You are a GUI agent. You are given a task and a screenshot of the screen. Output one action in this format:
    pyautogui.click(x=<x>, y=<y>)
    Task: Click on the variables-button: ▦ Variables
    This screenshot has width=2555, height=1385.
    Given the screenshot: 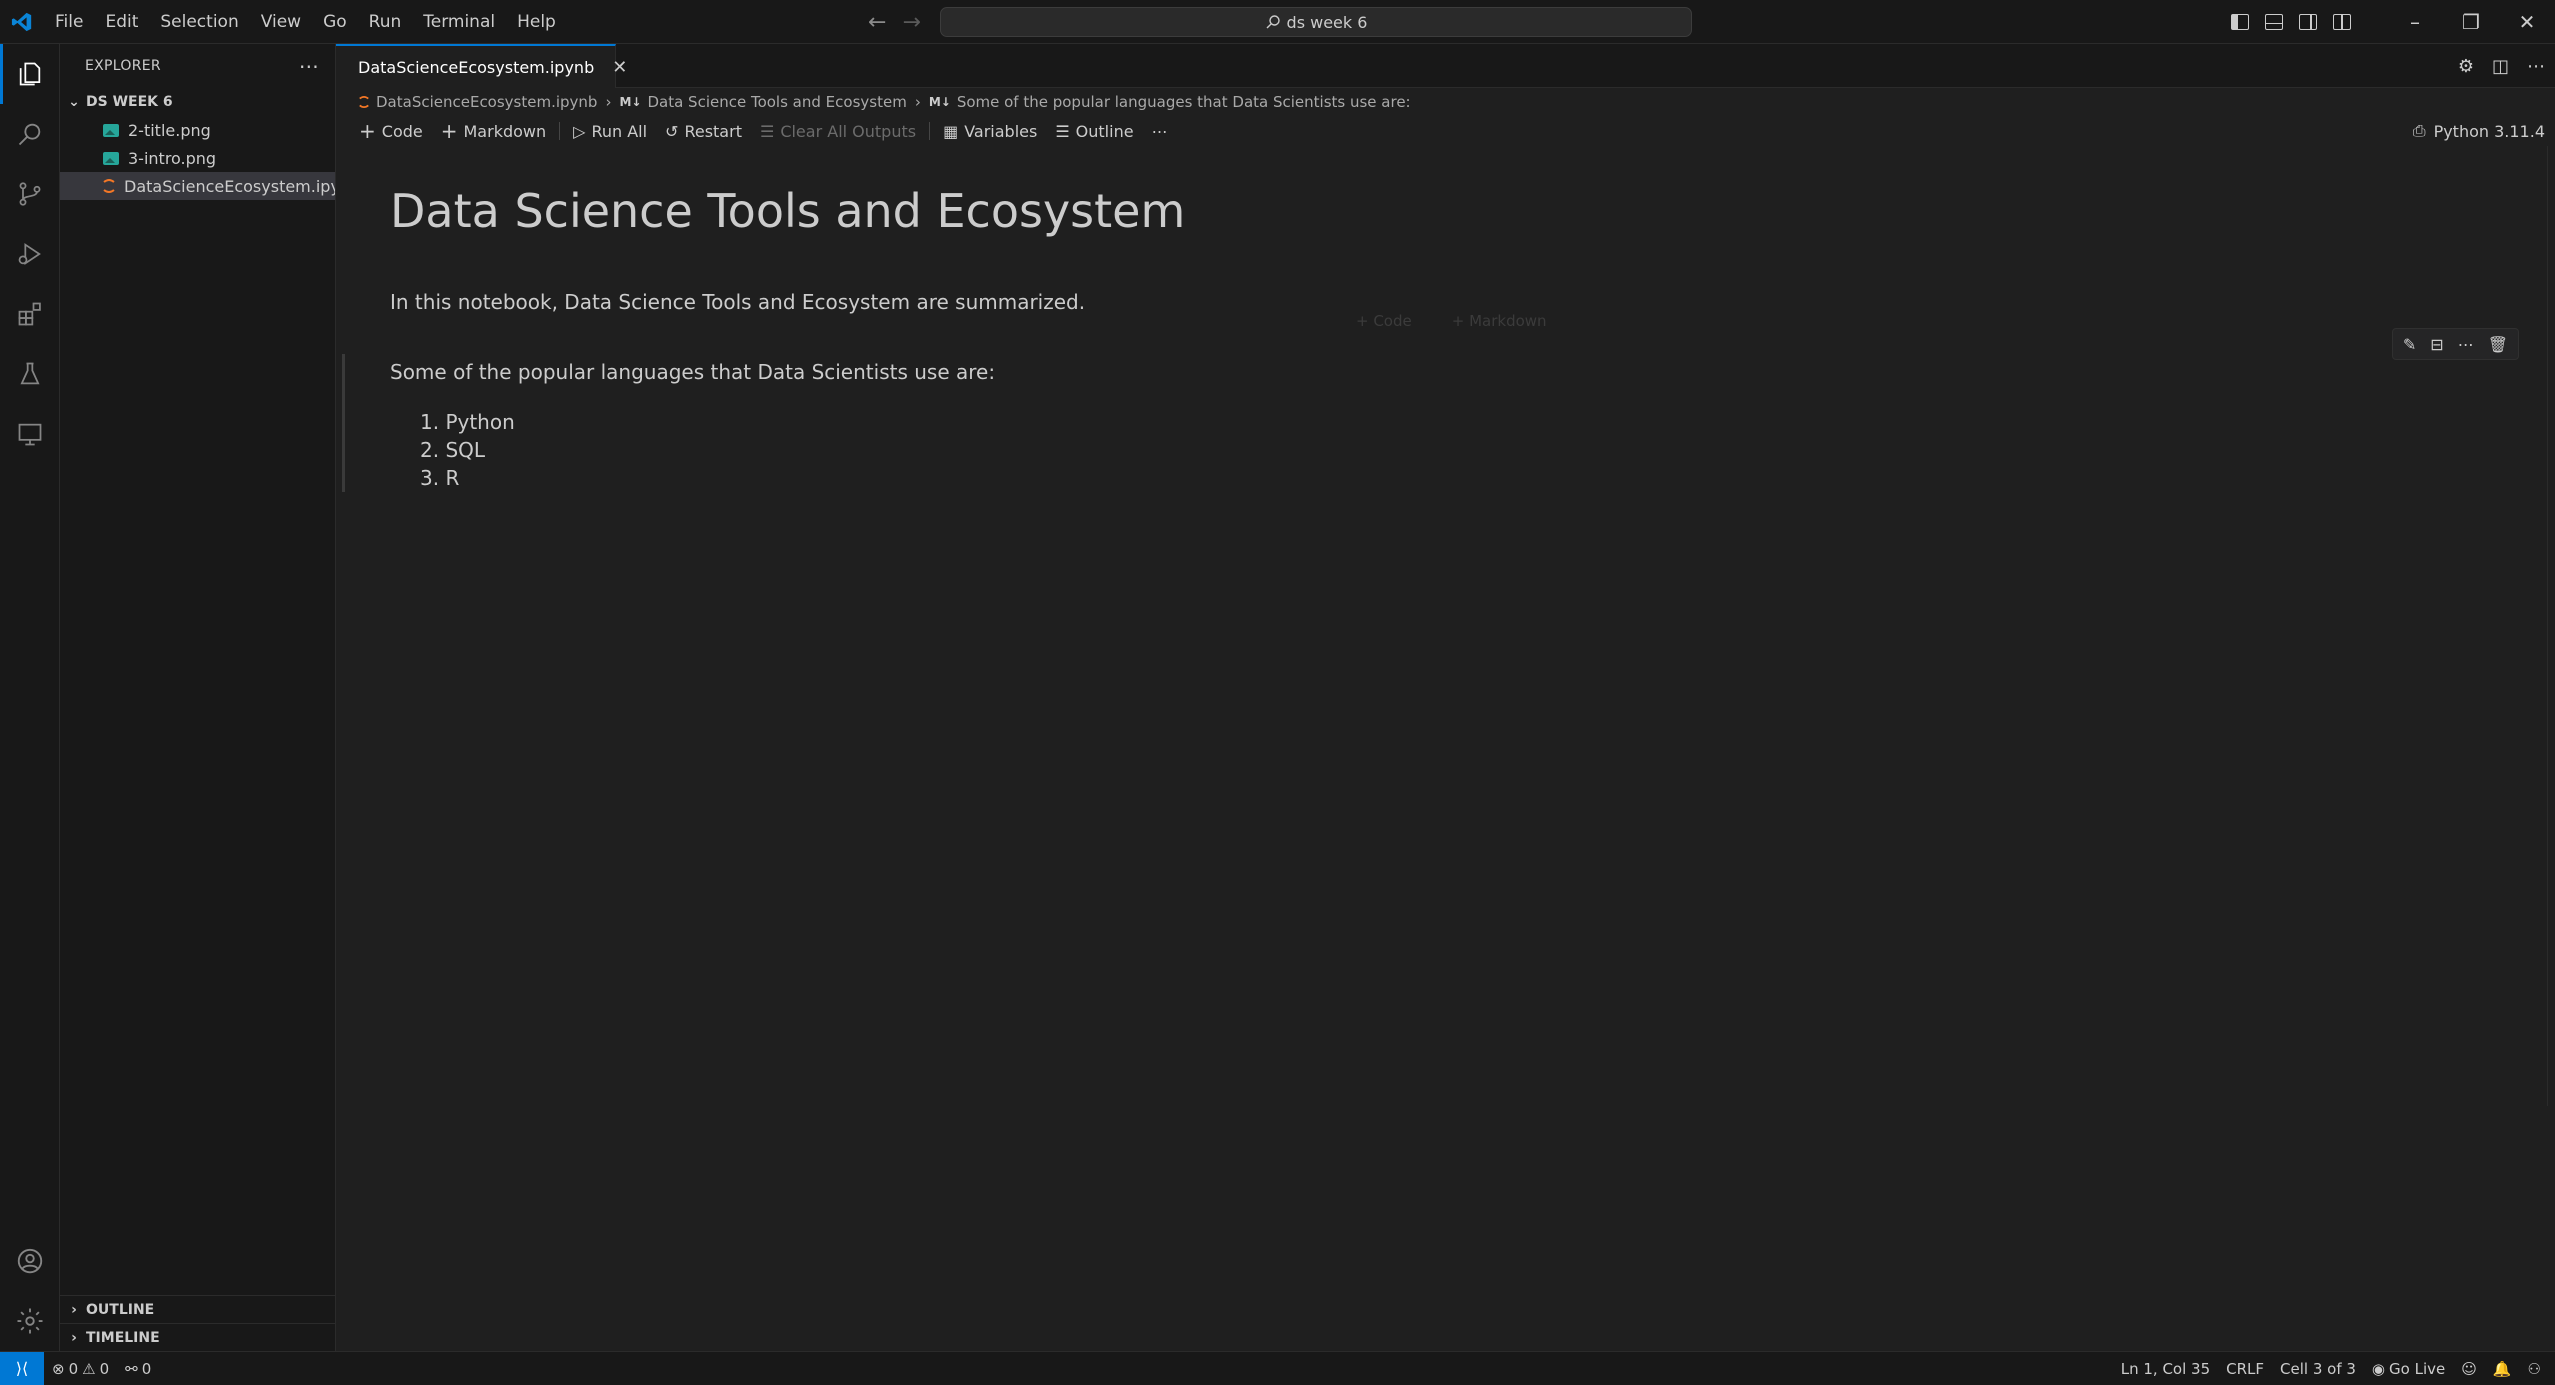 What is the action you would take?
    pyautogui.click(x=990, y=131)
    